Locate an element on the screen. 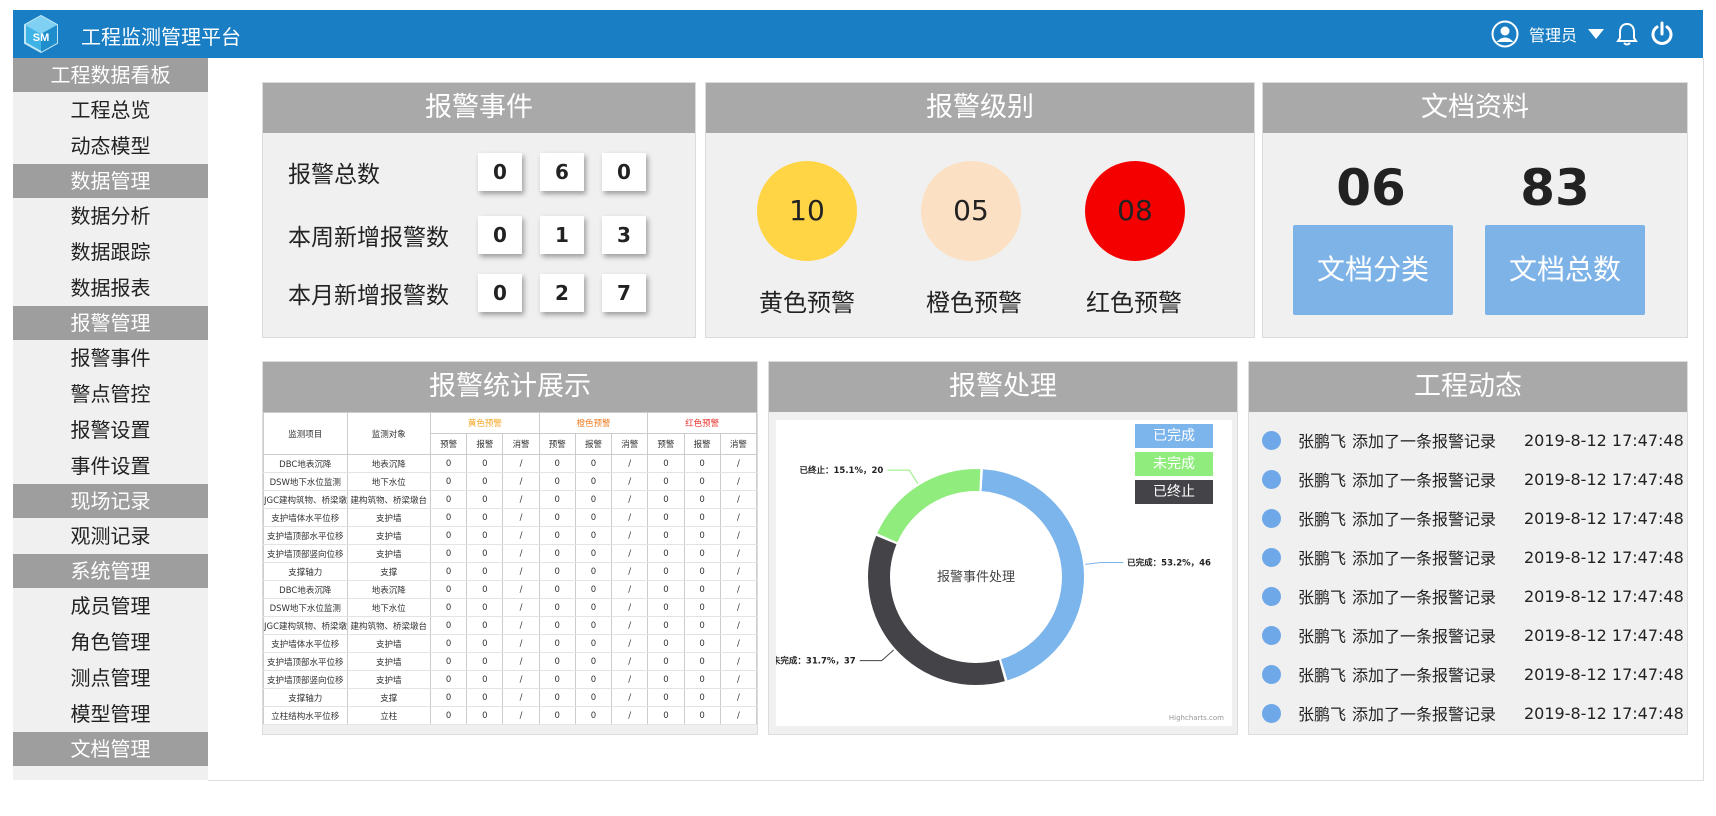  sidebar-item-alarm-points: 警点管控 is located at coordinates (110, 394).